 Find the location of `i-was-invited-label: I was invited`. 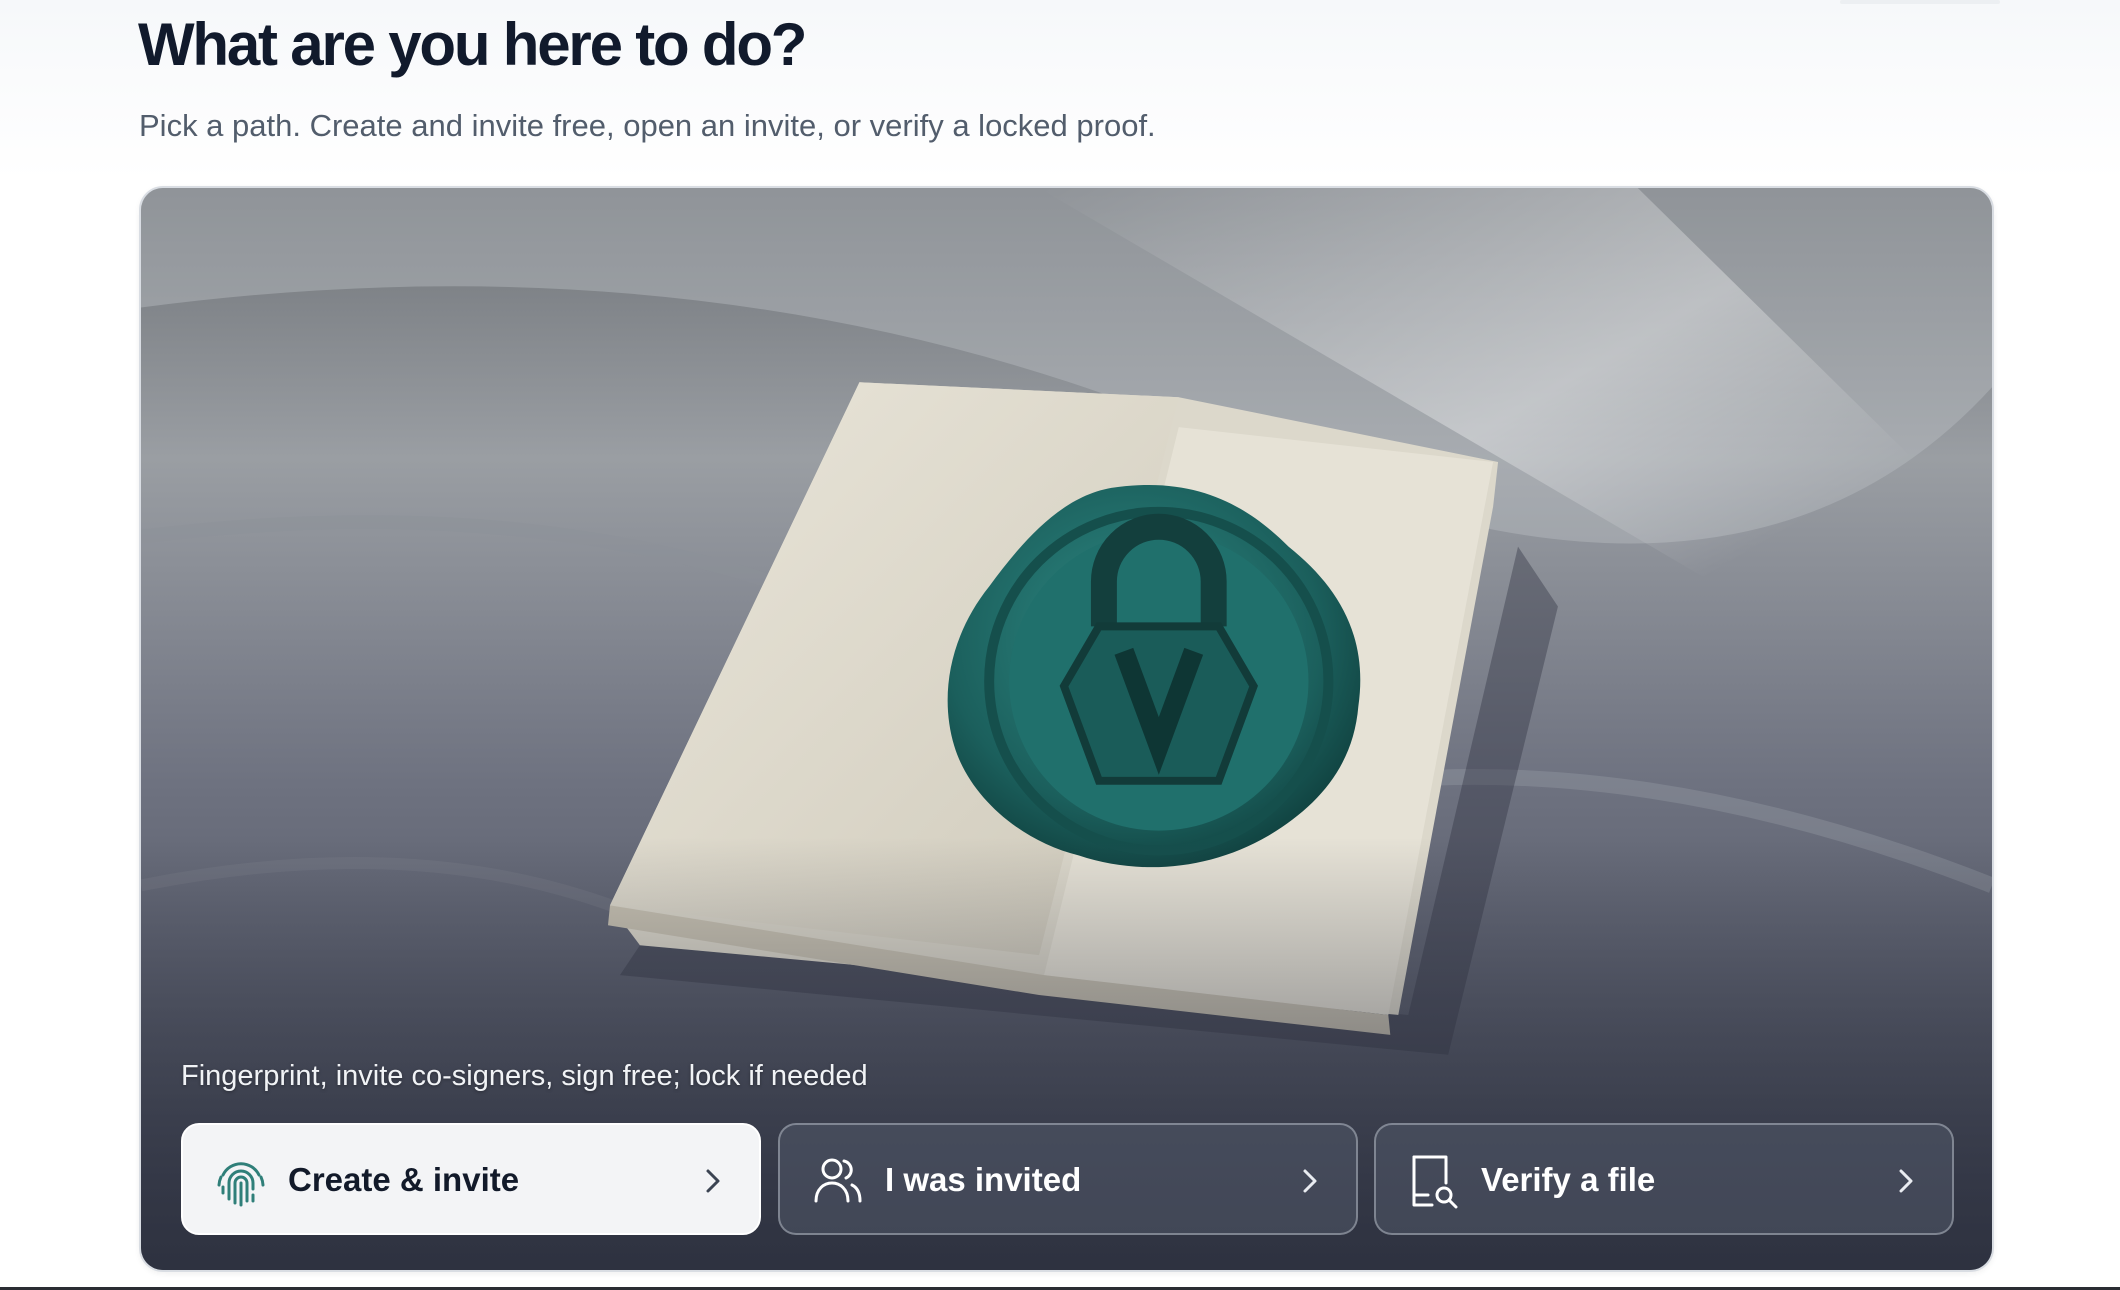

i-was-invited-label: I was invited is located at coordinates (983, 1179).